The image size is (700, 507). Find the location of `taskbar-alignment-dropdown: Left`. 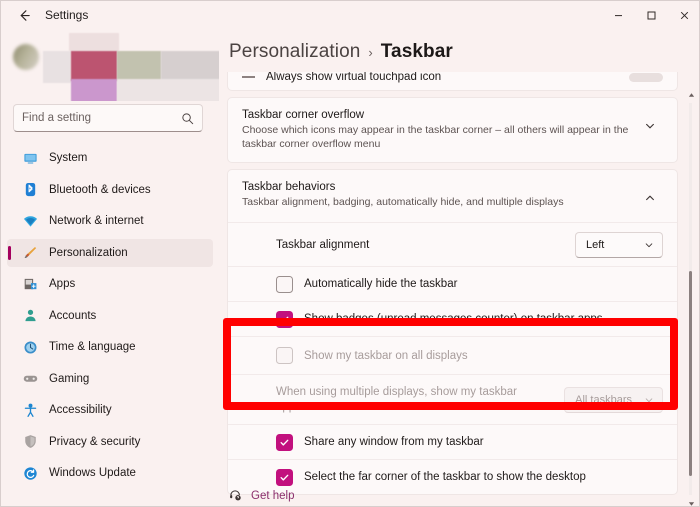

taskbar-alignment-dropdown: Left is located at coordinates (619, 244).